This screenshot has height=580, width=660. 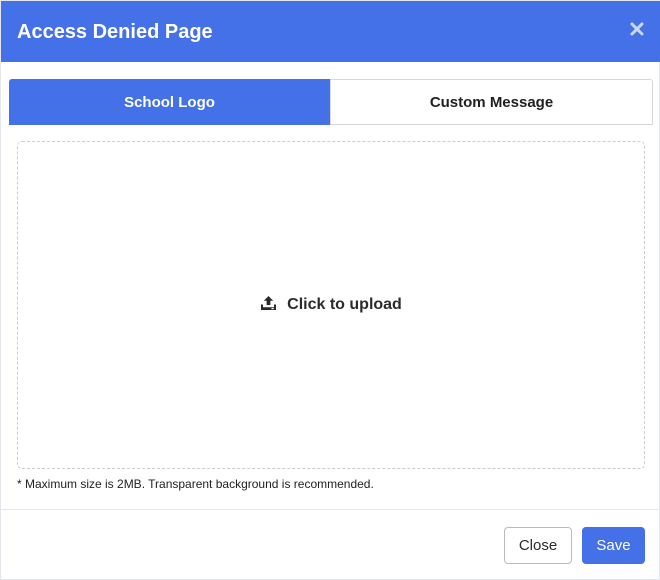 I want to click on tab-bar: School Logo Custom Message, so click(x=331, y=102).